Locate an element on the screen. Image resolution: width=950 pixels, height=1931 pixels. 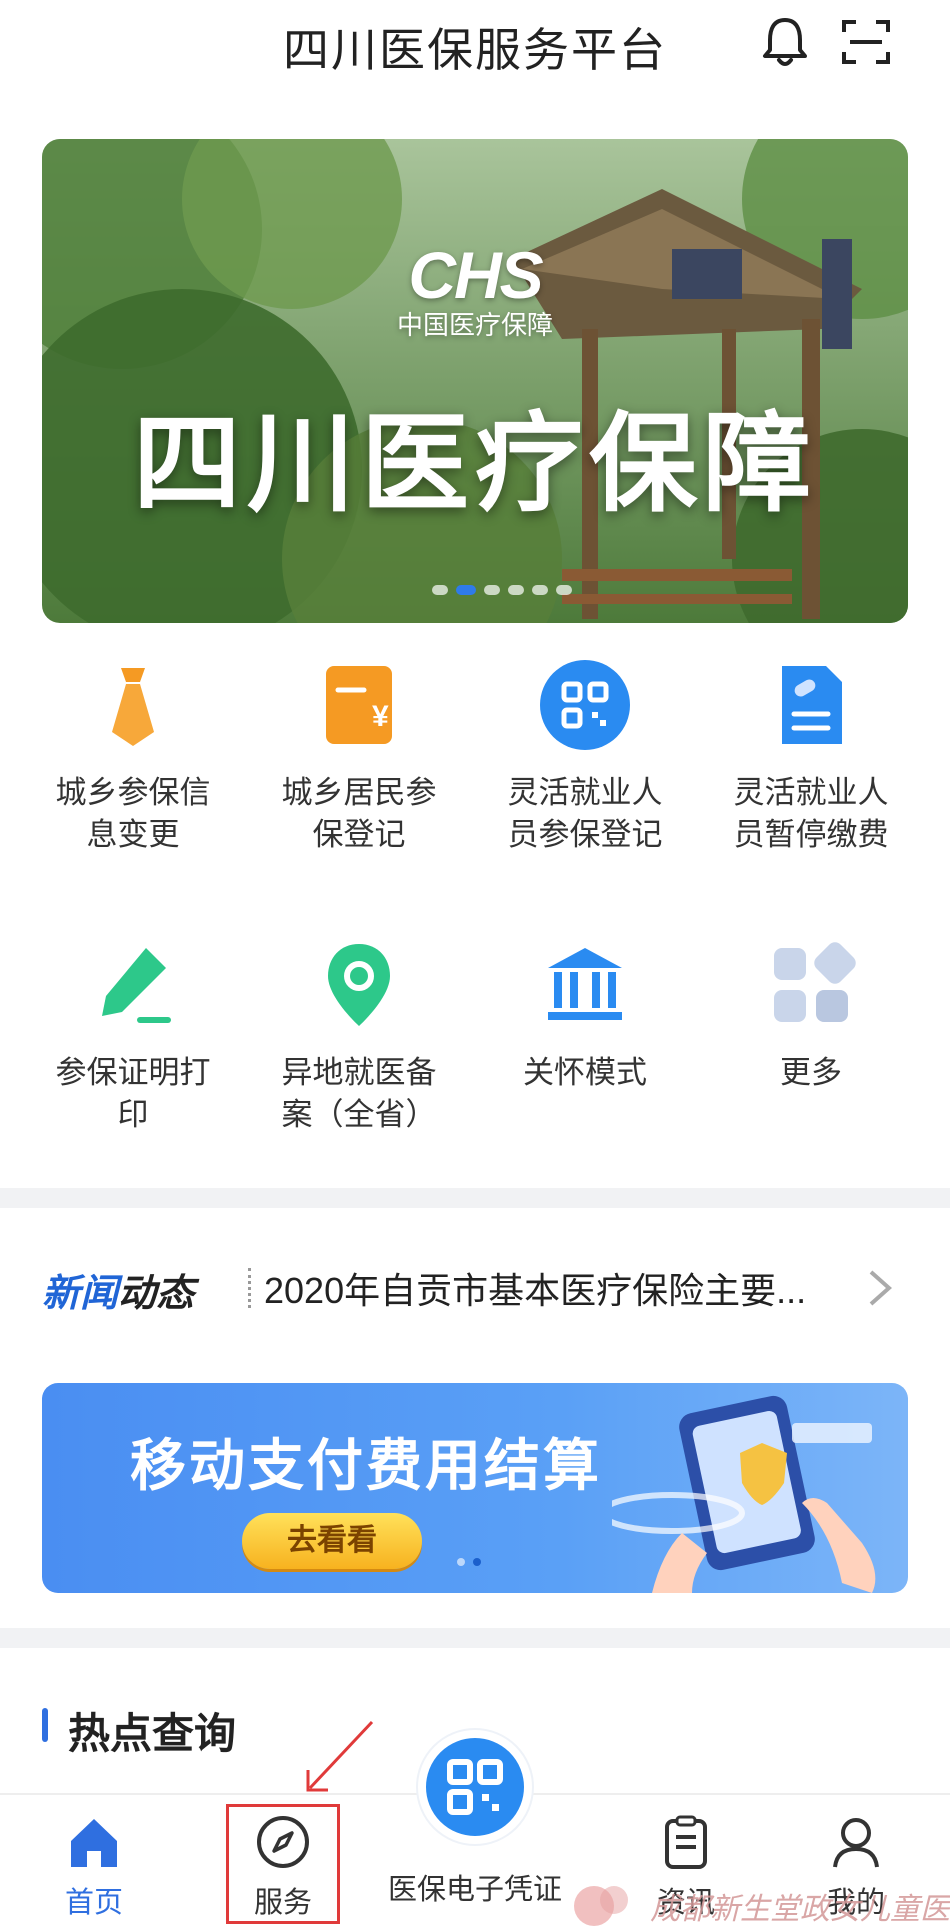
tie-icon is located at coordinates (133, 707).